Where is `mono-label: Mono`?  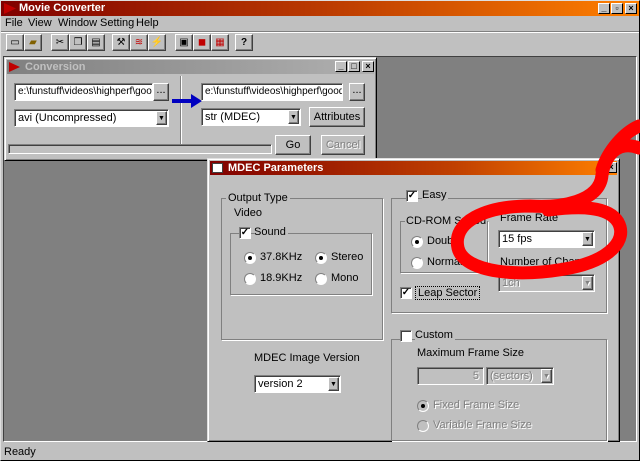 mono-label: Mono is located at coordinates (345, 278).